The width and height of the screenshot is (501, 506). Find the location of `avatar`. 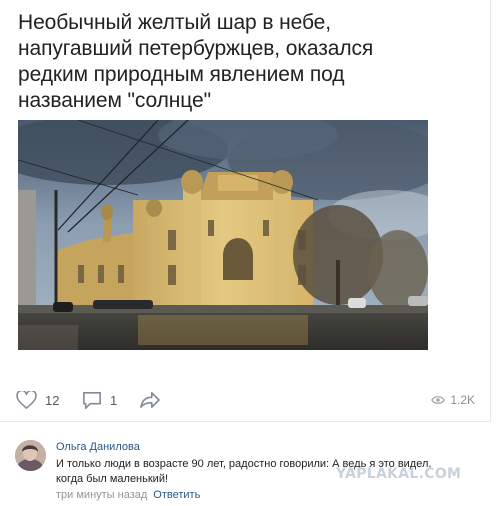

avatar is located at coordinates (30, 455).